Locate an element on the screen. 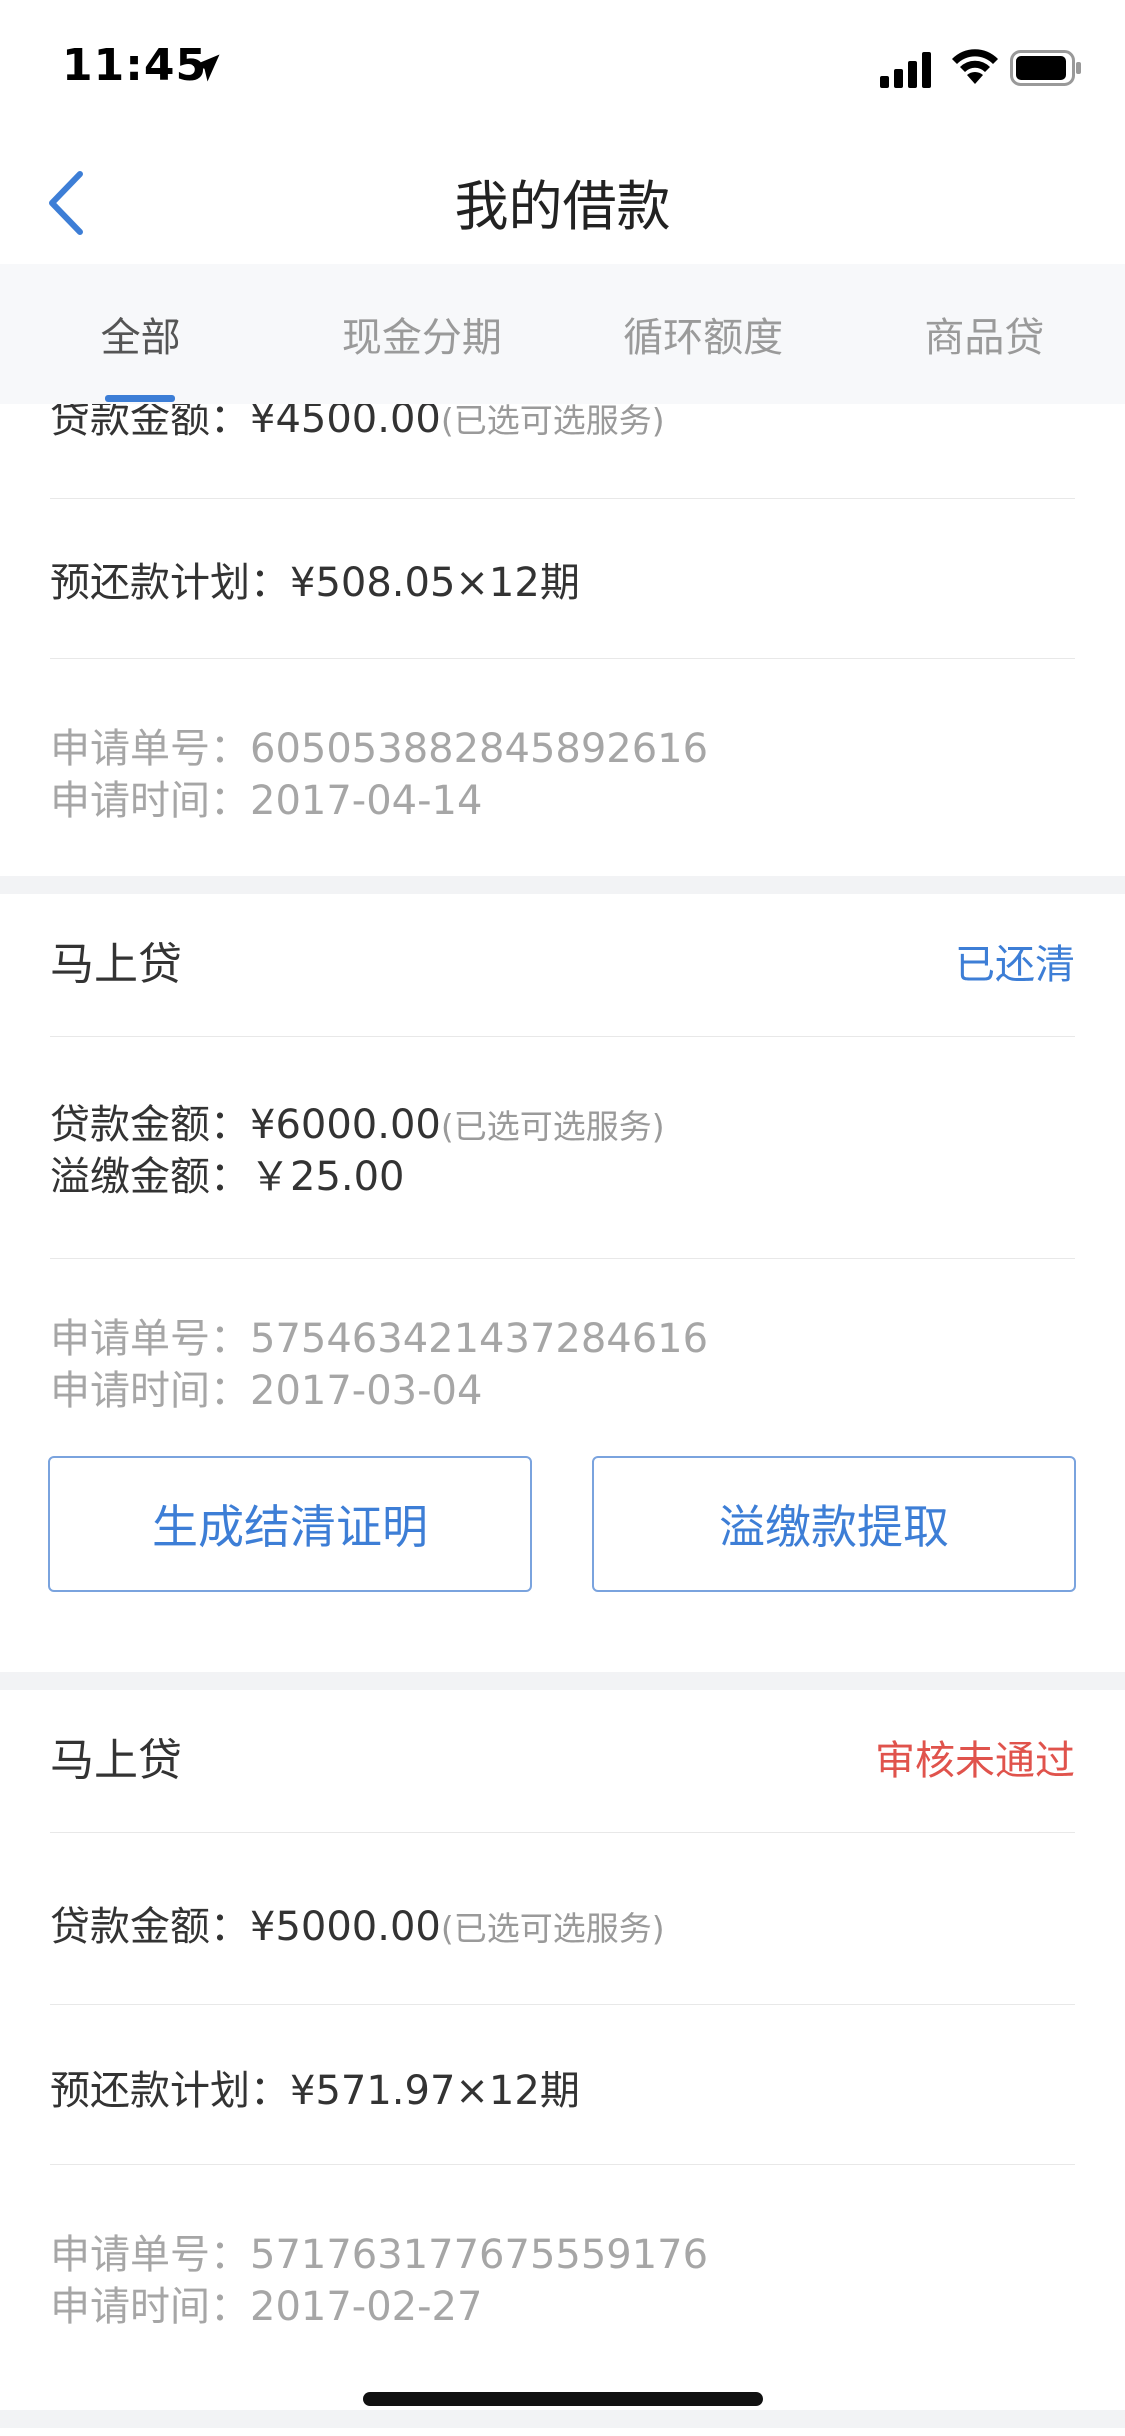  repayment-plan: 预还款计划：¥571.97×12期 is located at coordinates (315, 2091).